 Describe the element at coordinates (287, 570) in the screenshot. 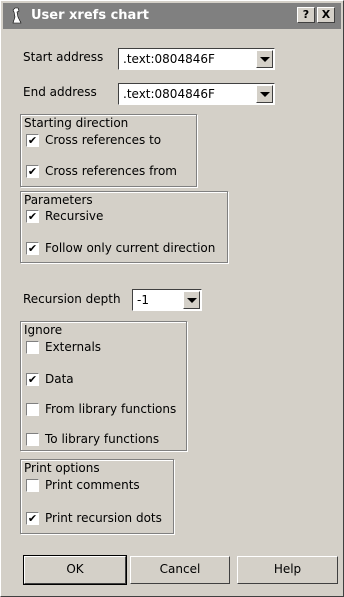

I see `help-button: Help` at that location.